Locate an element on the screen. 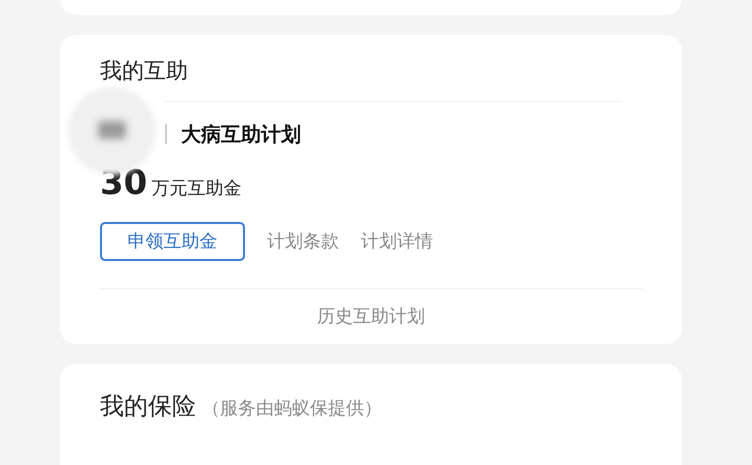  divider-bar-icon is located at coordinates (166, 134).